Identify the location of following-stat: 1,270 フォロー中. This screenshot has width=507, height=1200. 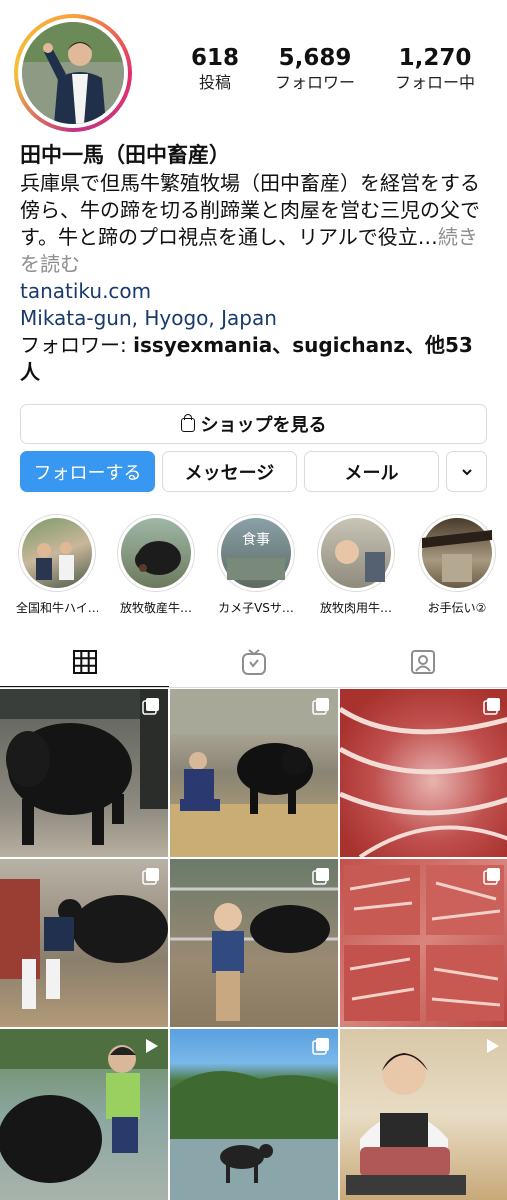
(435, 69).